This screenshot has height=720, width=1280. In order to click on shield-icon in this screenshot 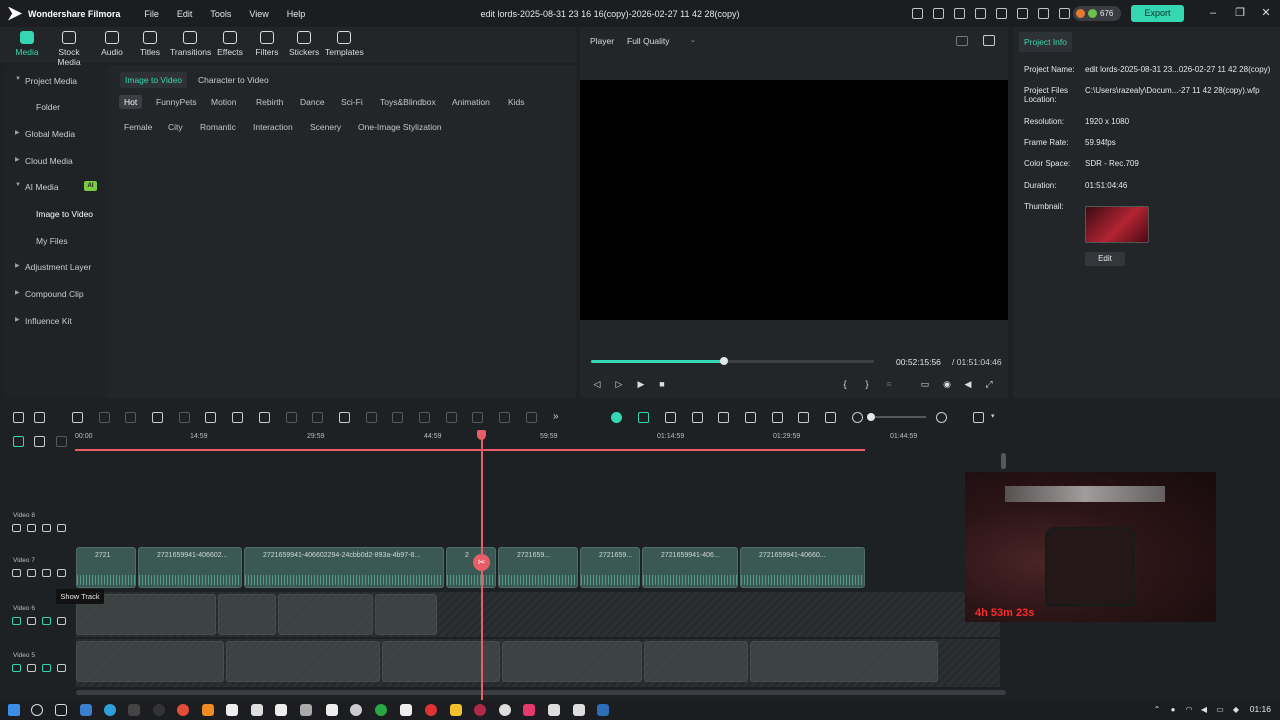, I will do `click(723, 417)`.